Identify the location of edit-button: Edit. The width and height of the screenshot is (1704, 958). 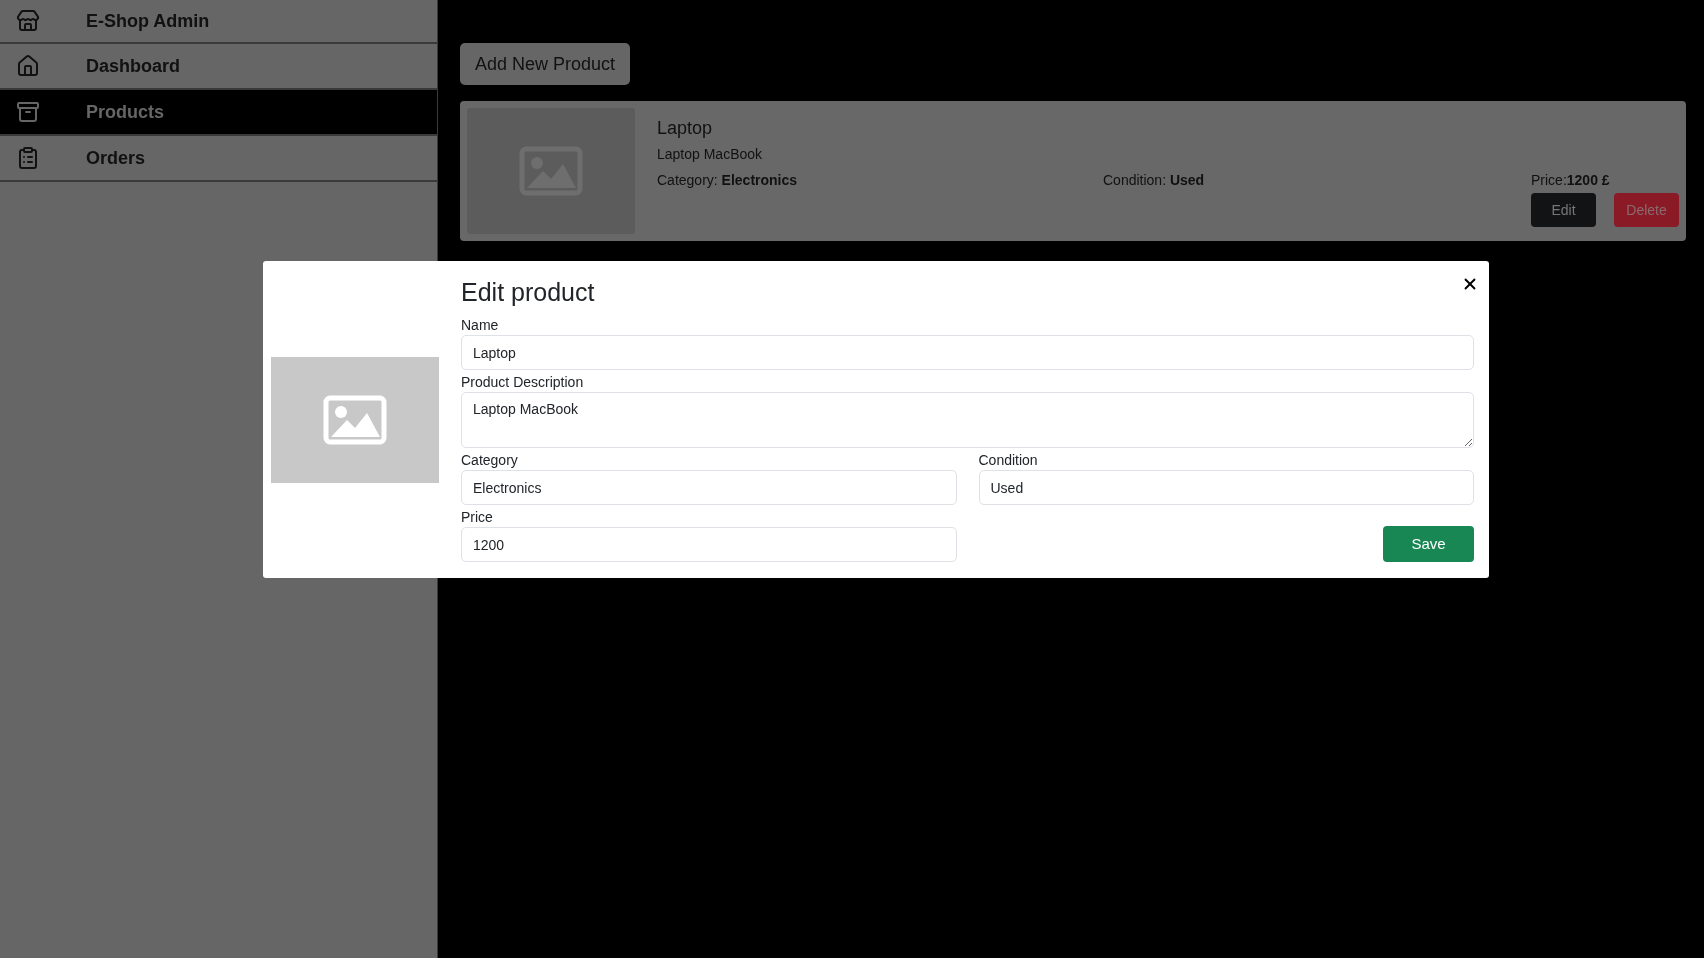
(1563, 210).